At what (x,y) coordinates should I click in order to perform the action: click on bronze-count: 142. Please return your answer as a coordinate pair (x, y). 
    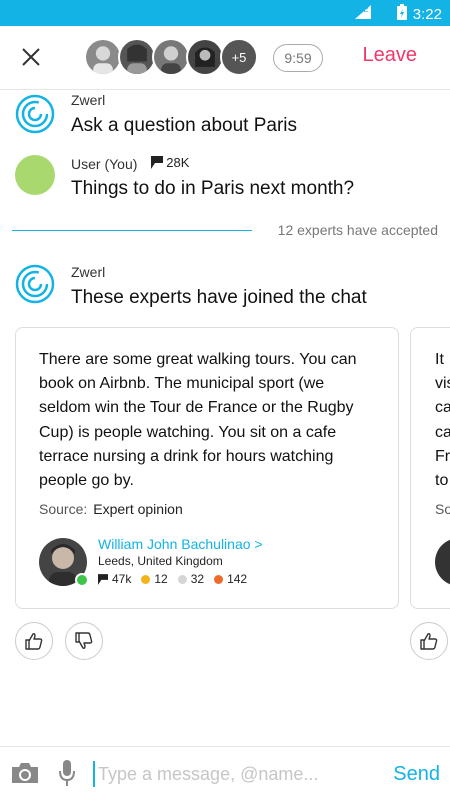
    Looking at the image, I should click on (237, 579).